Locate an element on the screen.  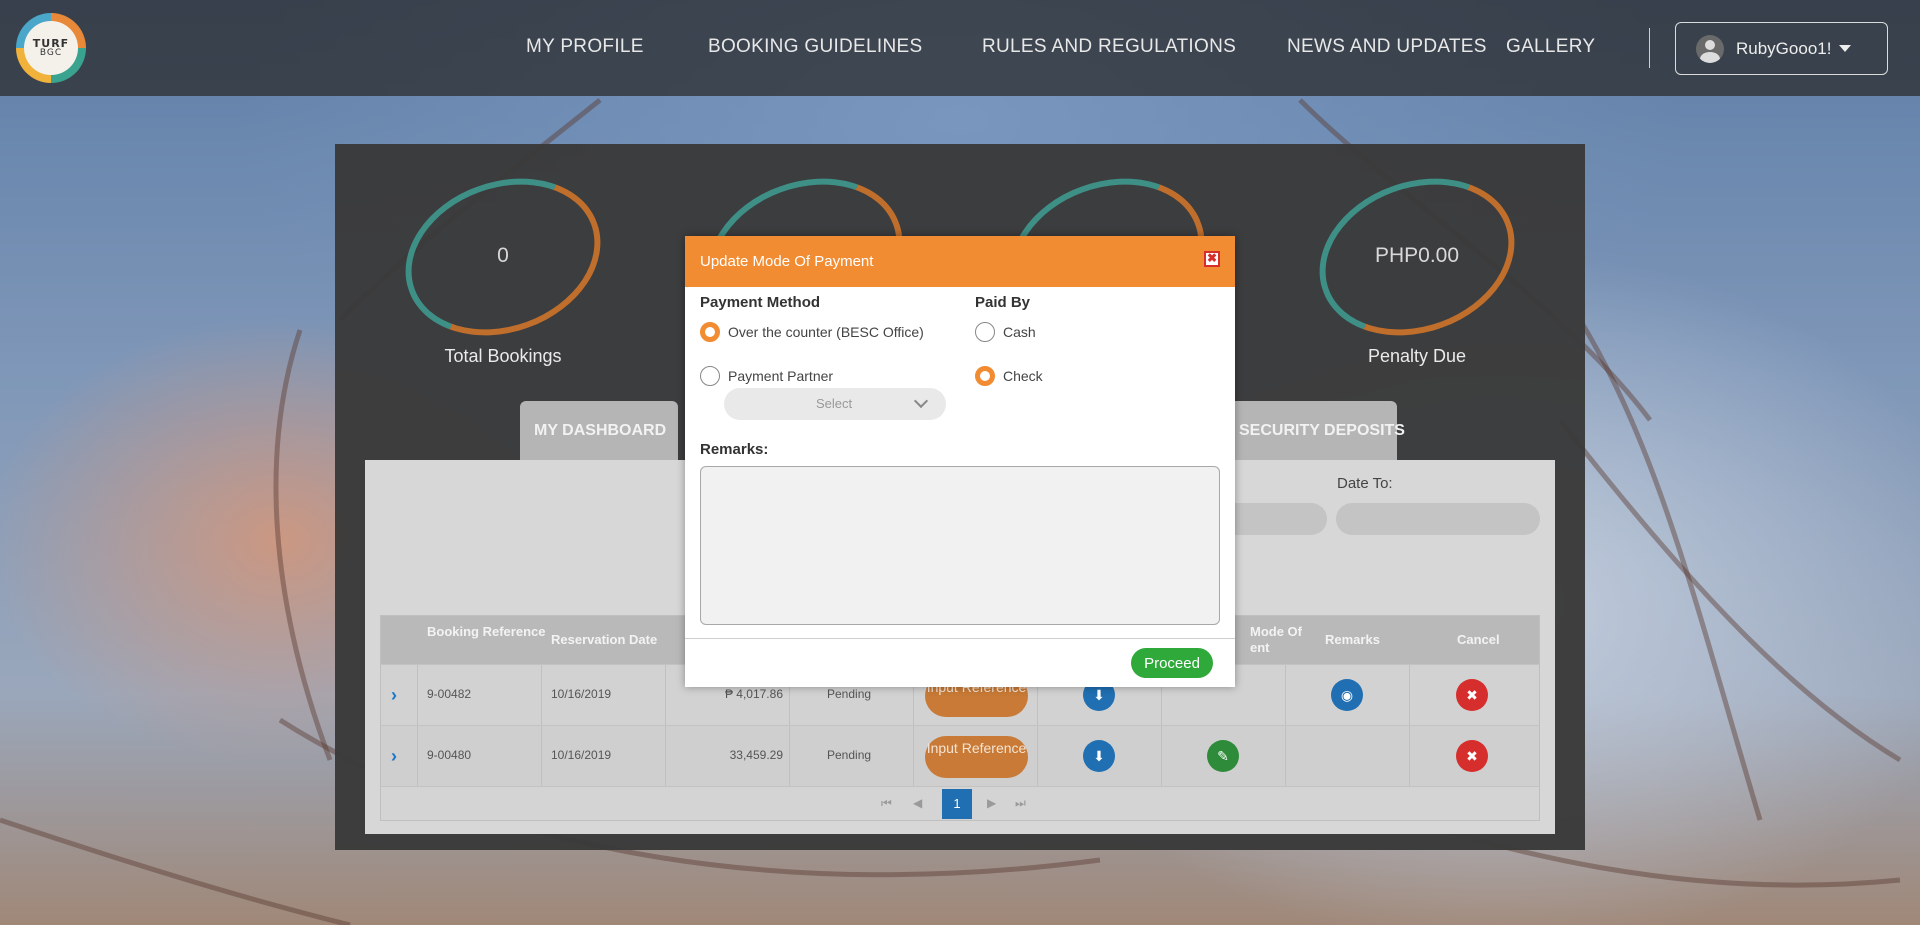
th-reservation-date: Reservation Date is located at coordinates (604, 639).